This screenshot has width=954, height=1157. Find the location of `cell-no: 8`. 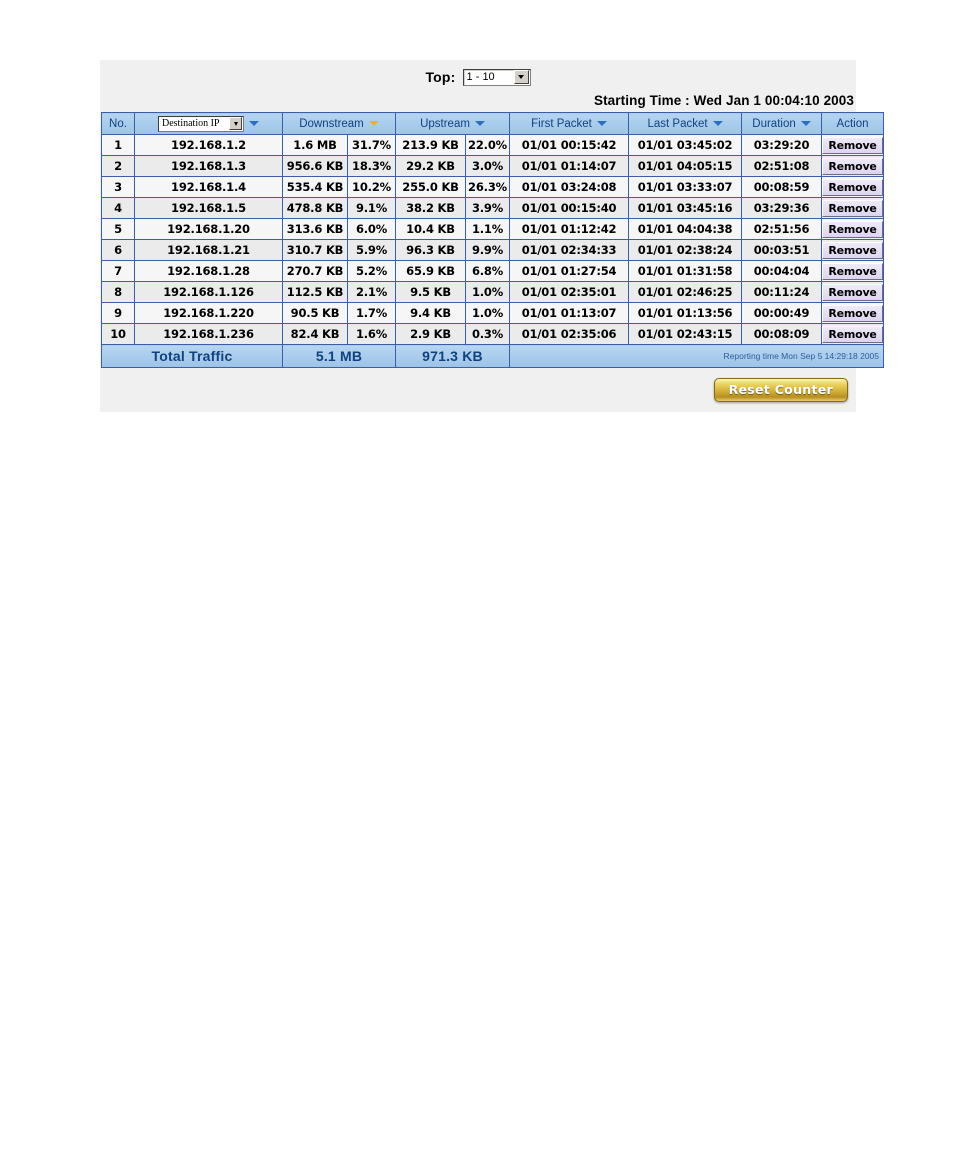

cell-no: 8 is located at coordinates (118, 292).